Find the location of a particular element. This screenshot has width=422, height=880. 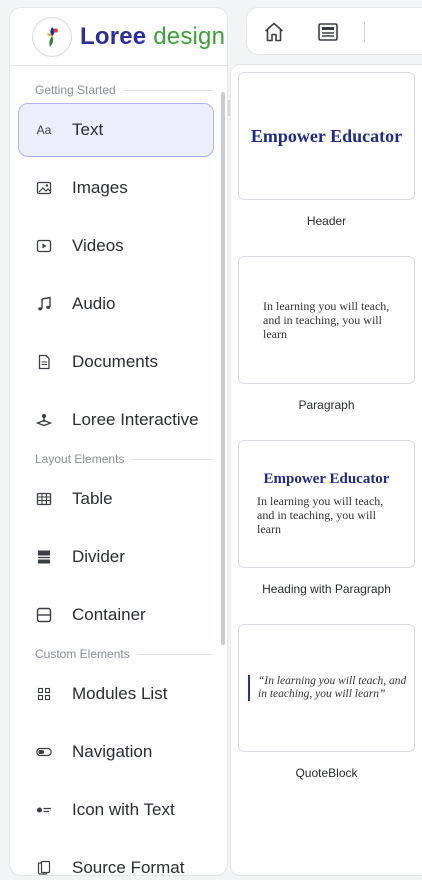

image-icon is located at coordinates (44, 188).